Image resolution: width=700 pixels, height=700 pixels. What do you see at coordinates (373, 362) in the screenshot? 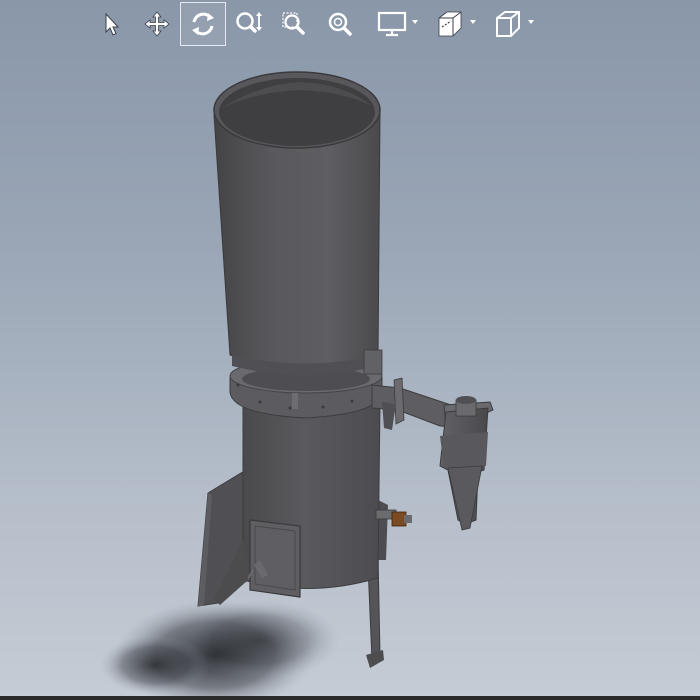
I see `hopper-inlet-stub` at bounding box center [373, 362].